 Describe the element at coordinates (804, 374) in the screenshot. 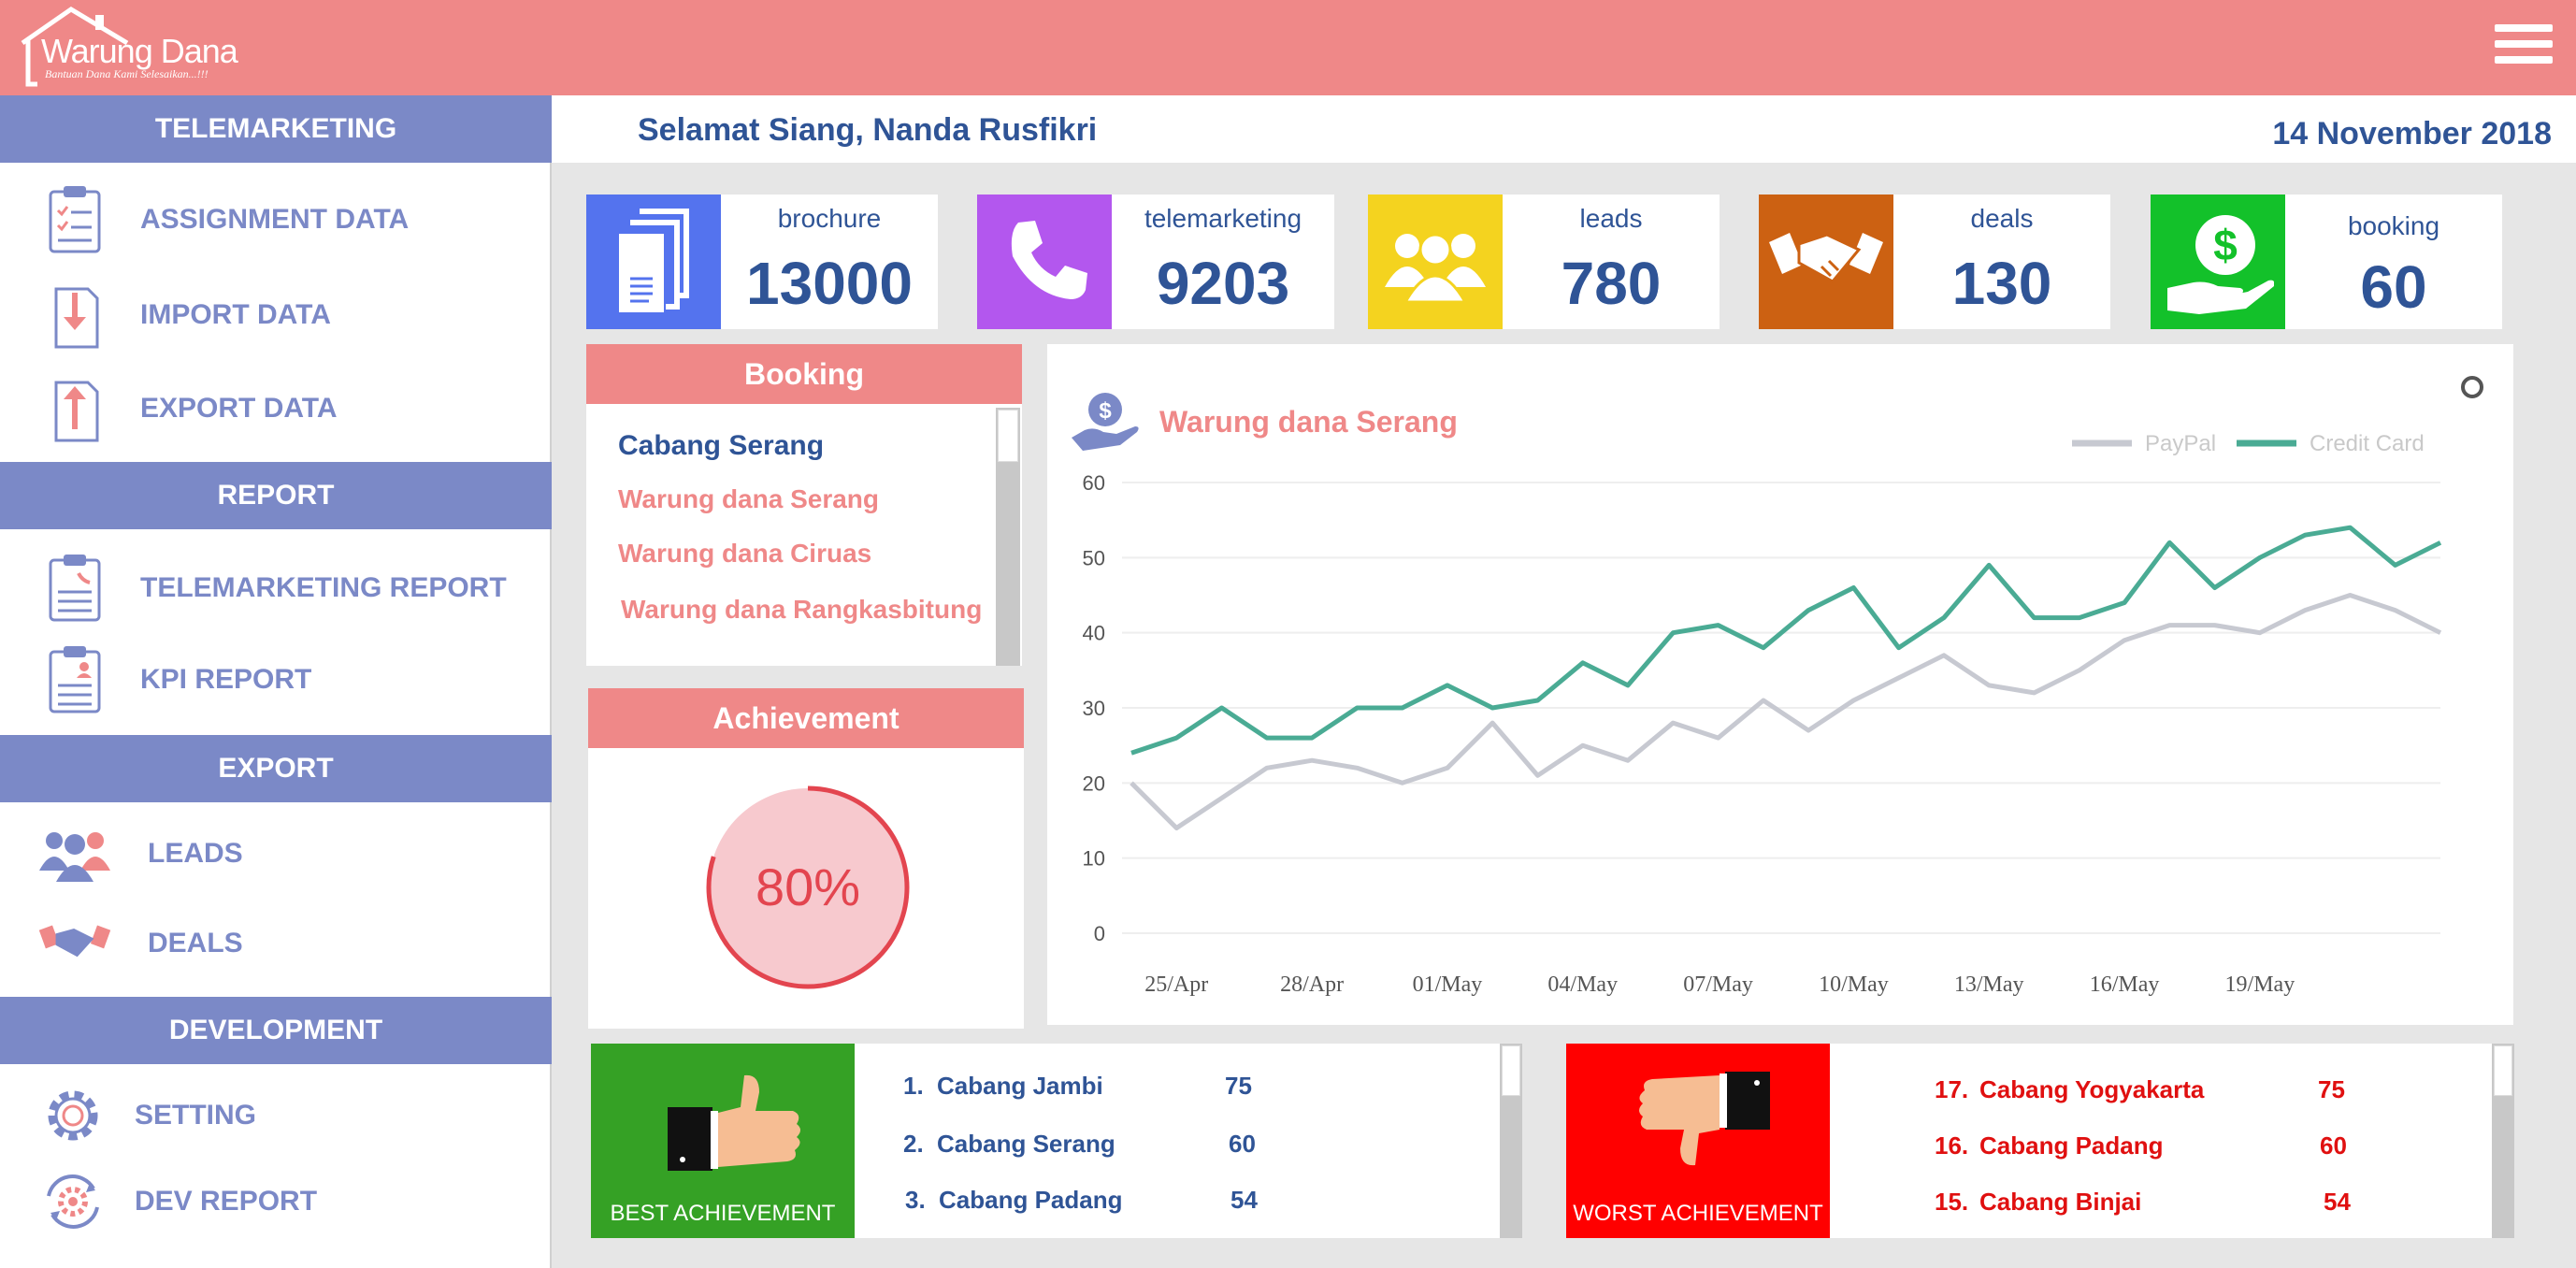

I see `booking-title: Booking` at that location.